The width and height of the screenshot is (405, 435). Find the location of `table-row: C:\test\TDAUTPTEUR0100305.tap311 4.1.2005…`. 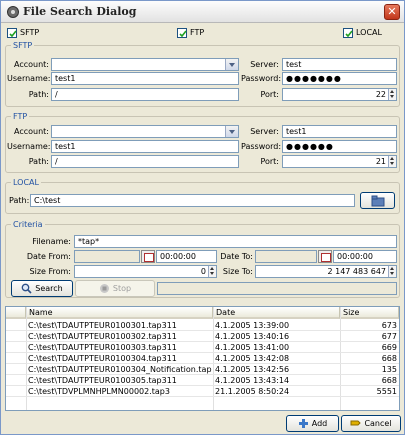

table-row: C:\test\TDAUTPTEUR0100305.tap311 4.1.2005… is located at coordinates (202, 380).